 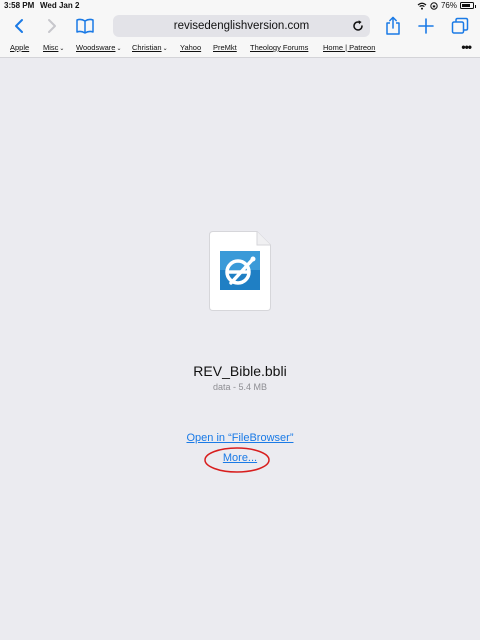 I want to click on bookmark-label: Yahoo, so click(x=191, y=47).